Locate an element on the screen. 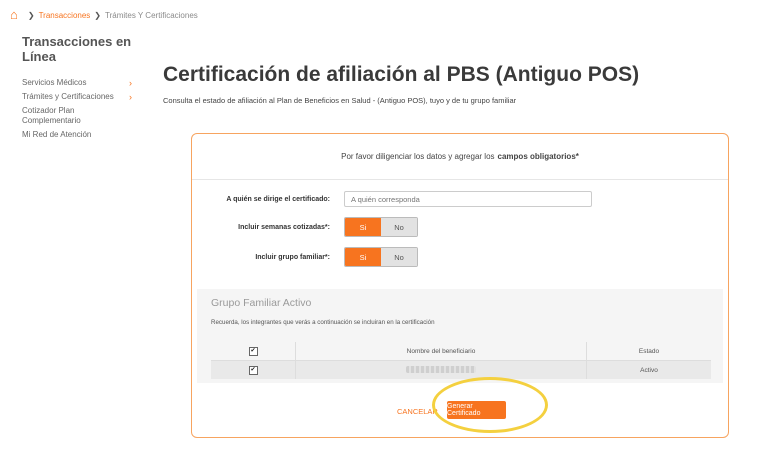 The height and width of the screenshot is (464, 768). column-header-status: Estado is located at coordinates (648, 351).